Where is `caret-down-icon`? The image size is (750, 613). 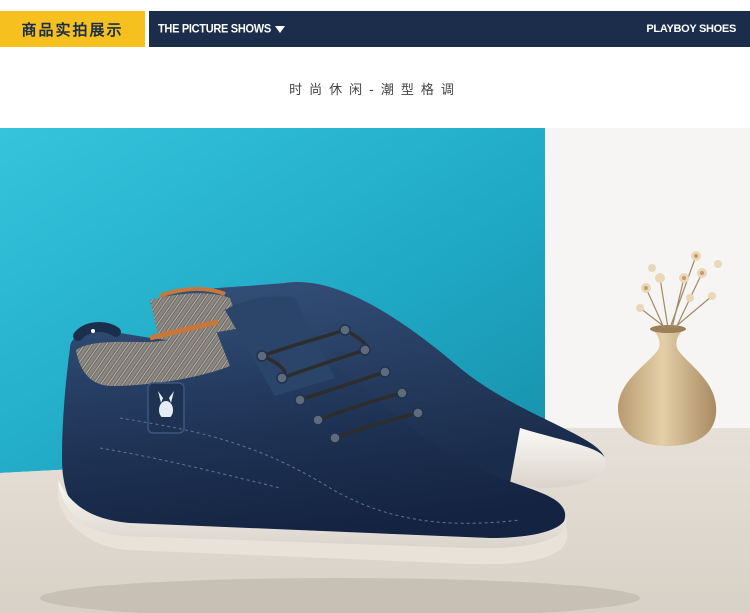 caret-down-icon is located at coordinates (280, 29).